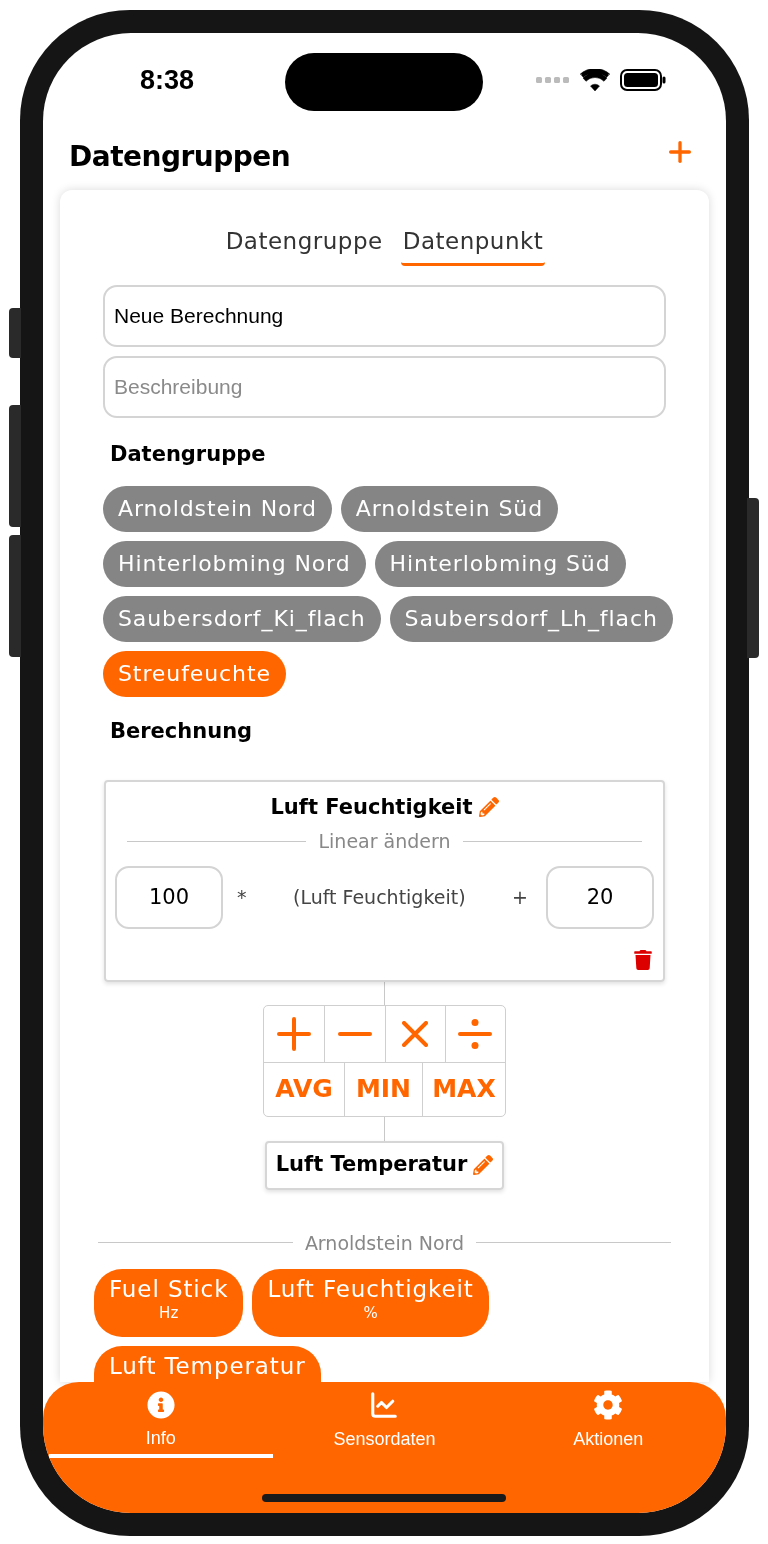  I want to click on multiply-sign: *, so click(242, 897).